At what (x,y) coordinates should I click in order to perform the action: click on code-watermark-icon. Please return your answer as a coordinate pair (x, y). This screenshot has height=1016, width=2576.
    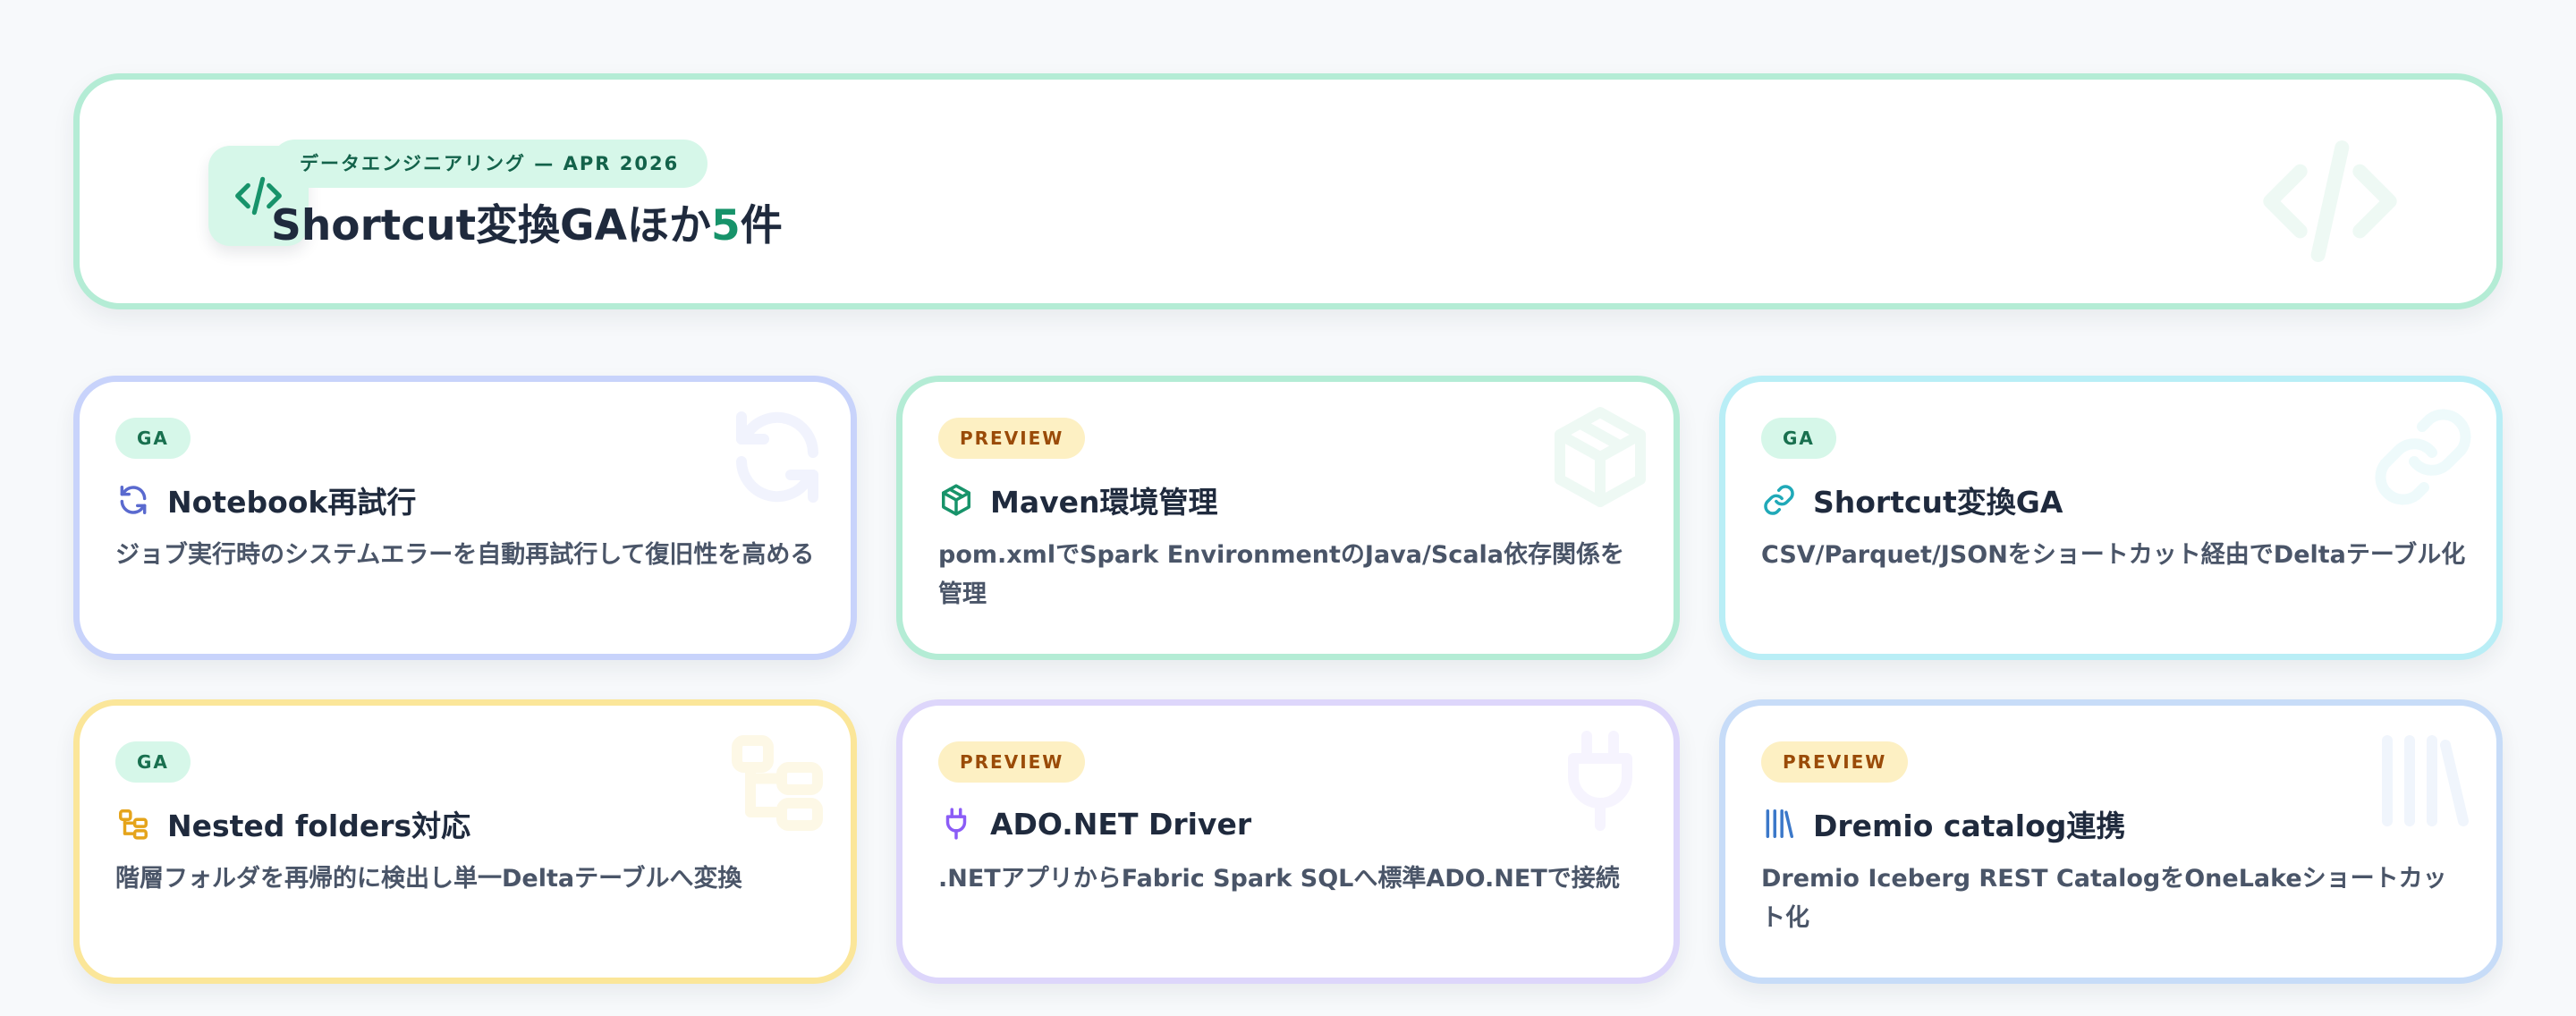
    Looking at the image, I should click on (2330, 203).